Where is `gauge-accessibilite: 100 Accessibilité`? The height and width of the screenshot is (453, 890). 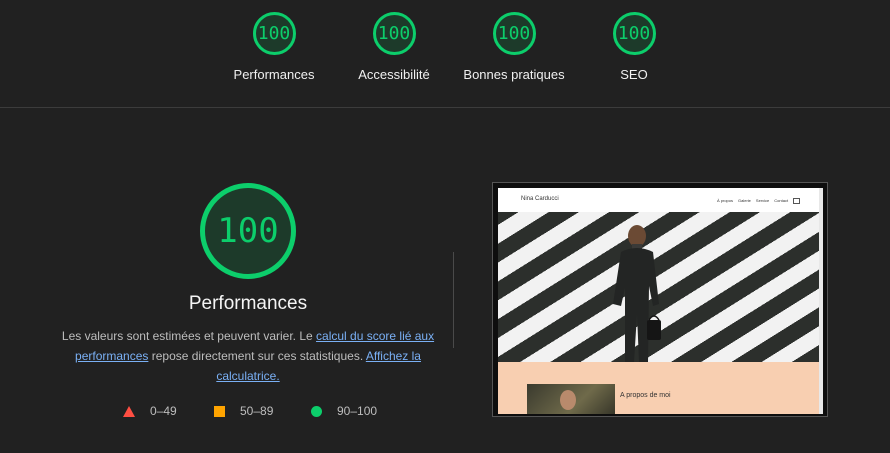 gauge-accessibilite: 100 Accessibilité is located at coordinates (394, 47).